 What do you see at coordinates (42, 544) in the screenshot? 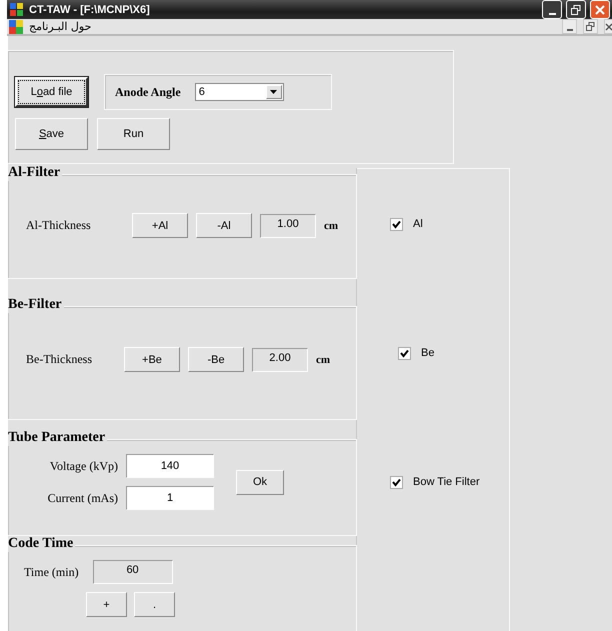
I see `group-title: Code Time` at bounding box center [42, 544].